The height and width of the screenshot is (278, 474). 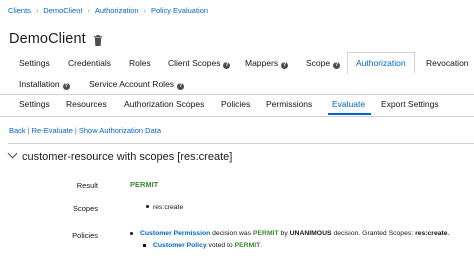 What do you see at coordinates (164, 207) in the screenshot?
I see `scope-list-item: res:create` at bounding box center [164, 207].